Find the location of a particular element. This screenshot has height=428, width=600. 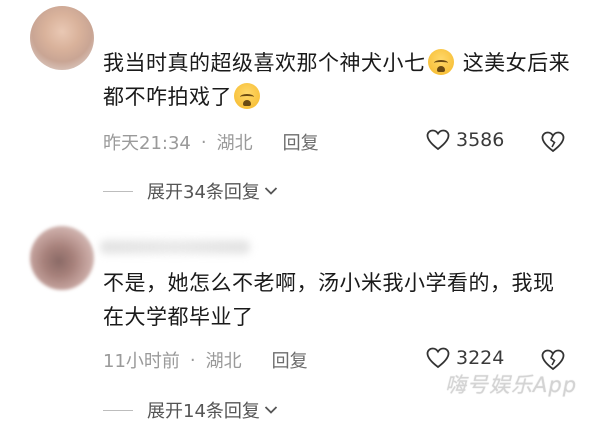

comment-meta: 11小时前 · 湖北 回复 is located at coordinates (205, 360).